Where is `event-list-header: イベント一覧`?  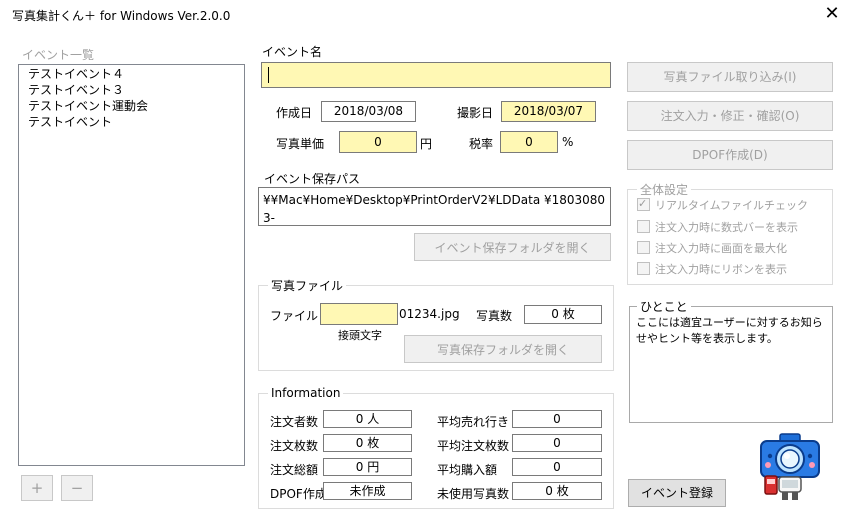 event-list-header: イベント一覧 is located at coordinates (58, 55).